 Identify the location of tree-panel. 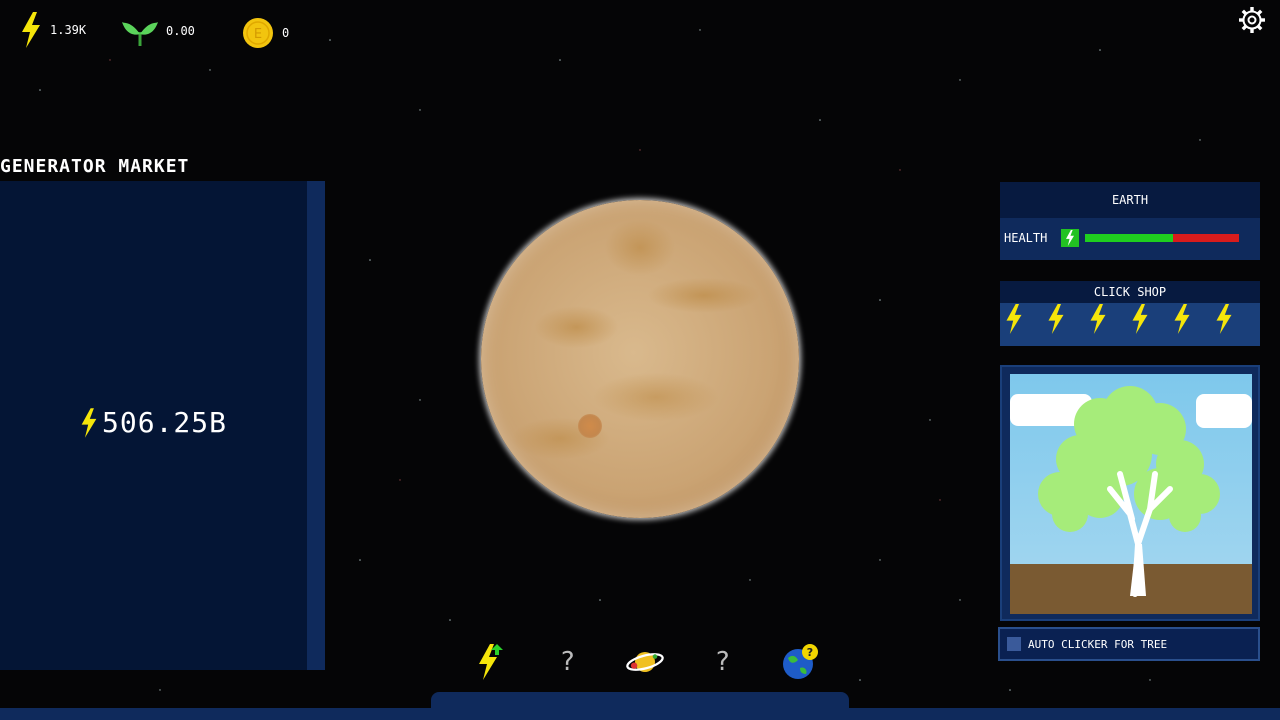
(1130, 493).